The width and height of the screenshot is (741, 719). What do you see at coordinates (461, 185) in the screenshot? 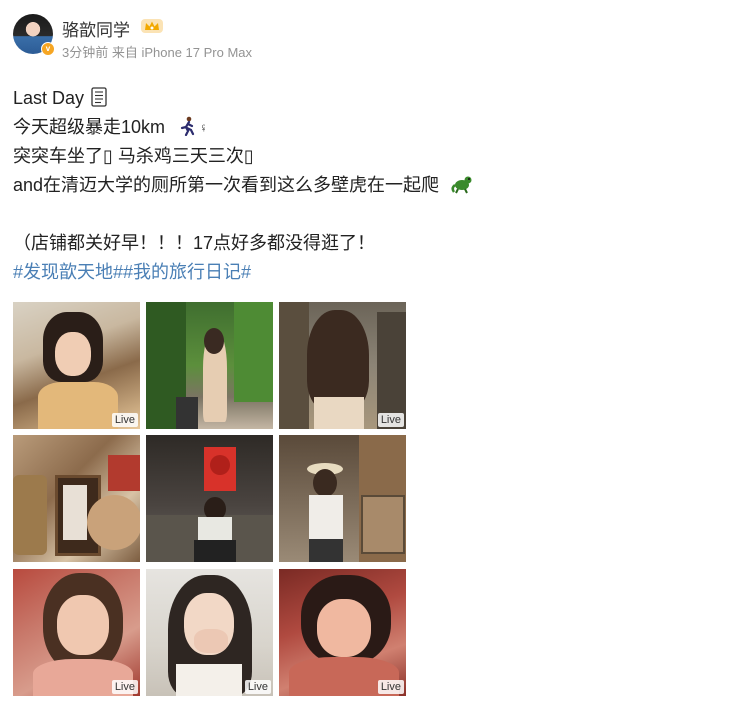
I see `lizard-icon` at bounding box center [461, 185].